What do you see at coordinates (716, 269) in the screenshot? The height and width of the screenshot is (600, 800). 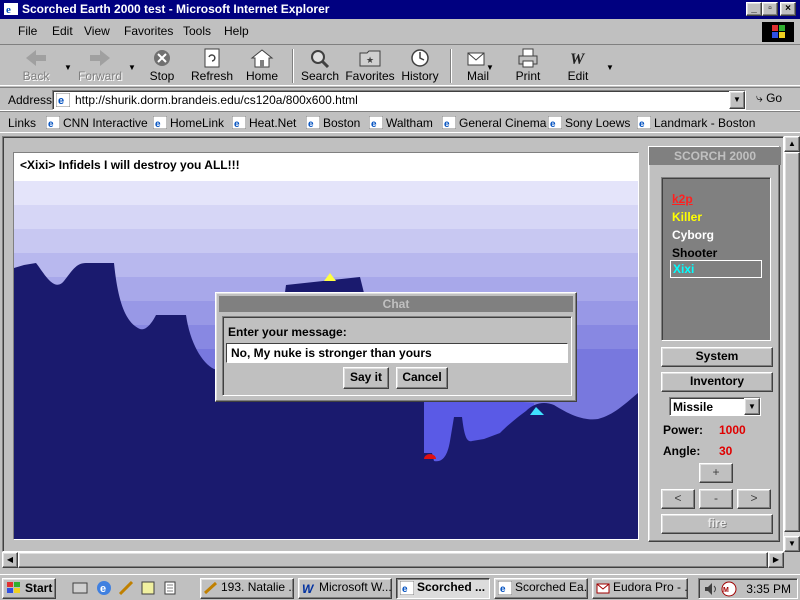 I see `player-xixi: Xixi` at bounding box center [716, 269].